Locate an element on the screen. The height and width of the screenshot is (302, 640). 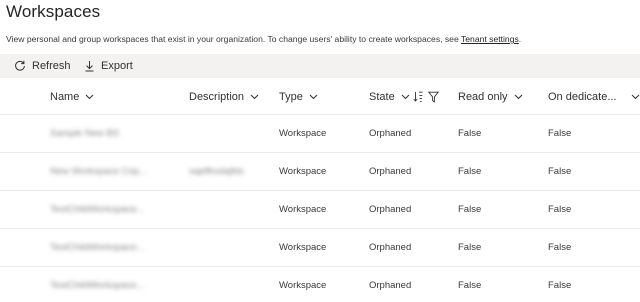
column-header-description: Description is located at coordinates (224, 97).